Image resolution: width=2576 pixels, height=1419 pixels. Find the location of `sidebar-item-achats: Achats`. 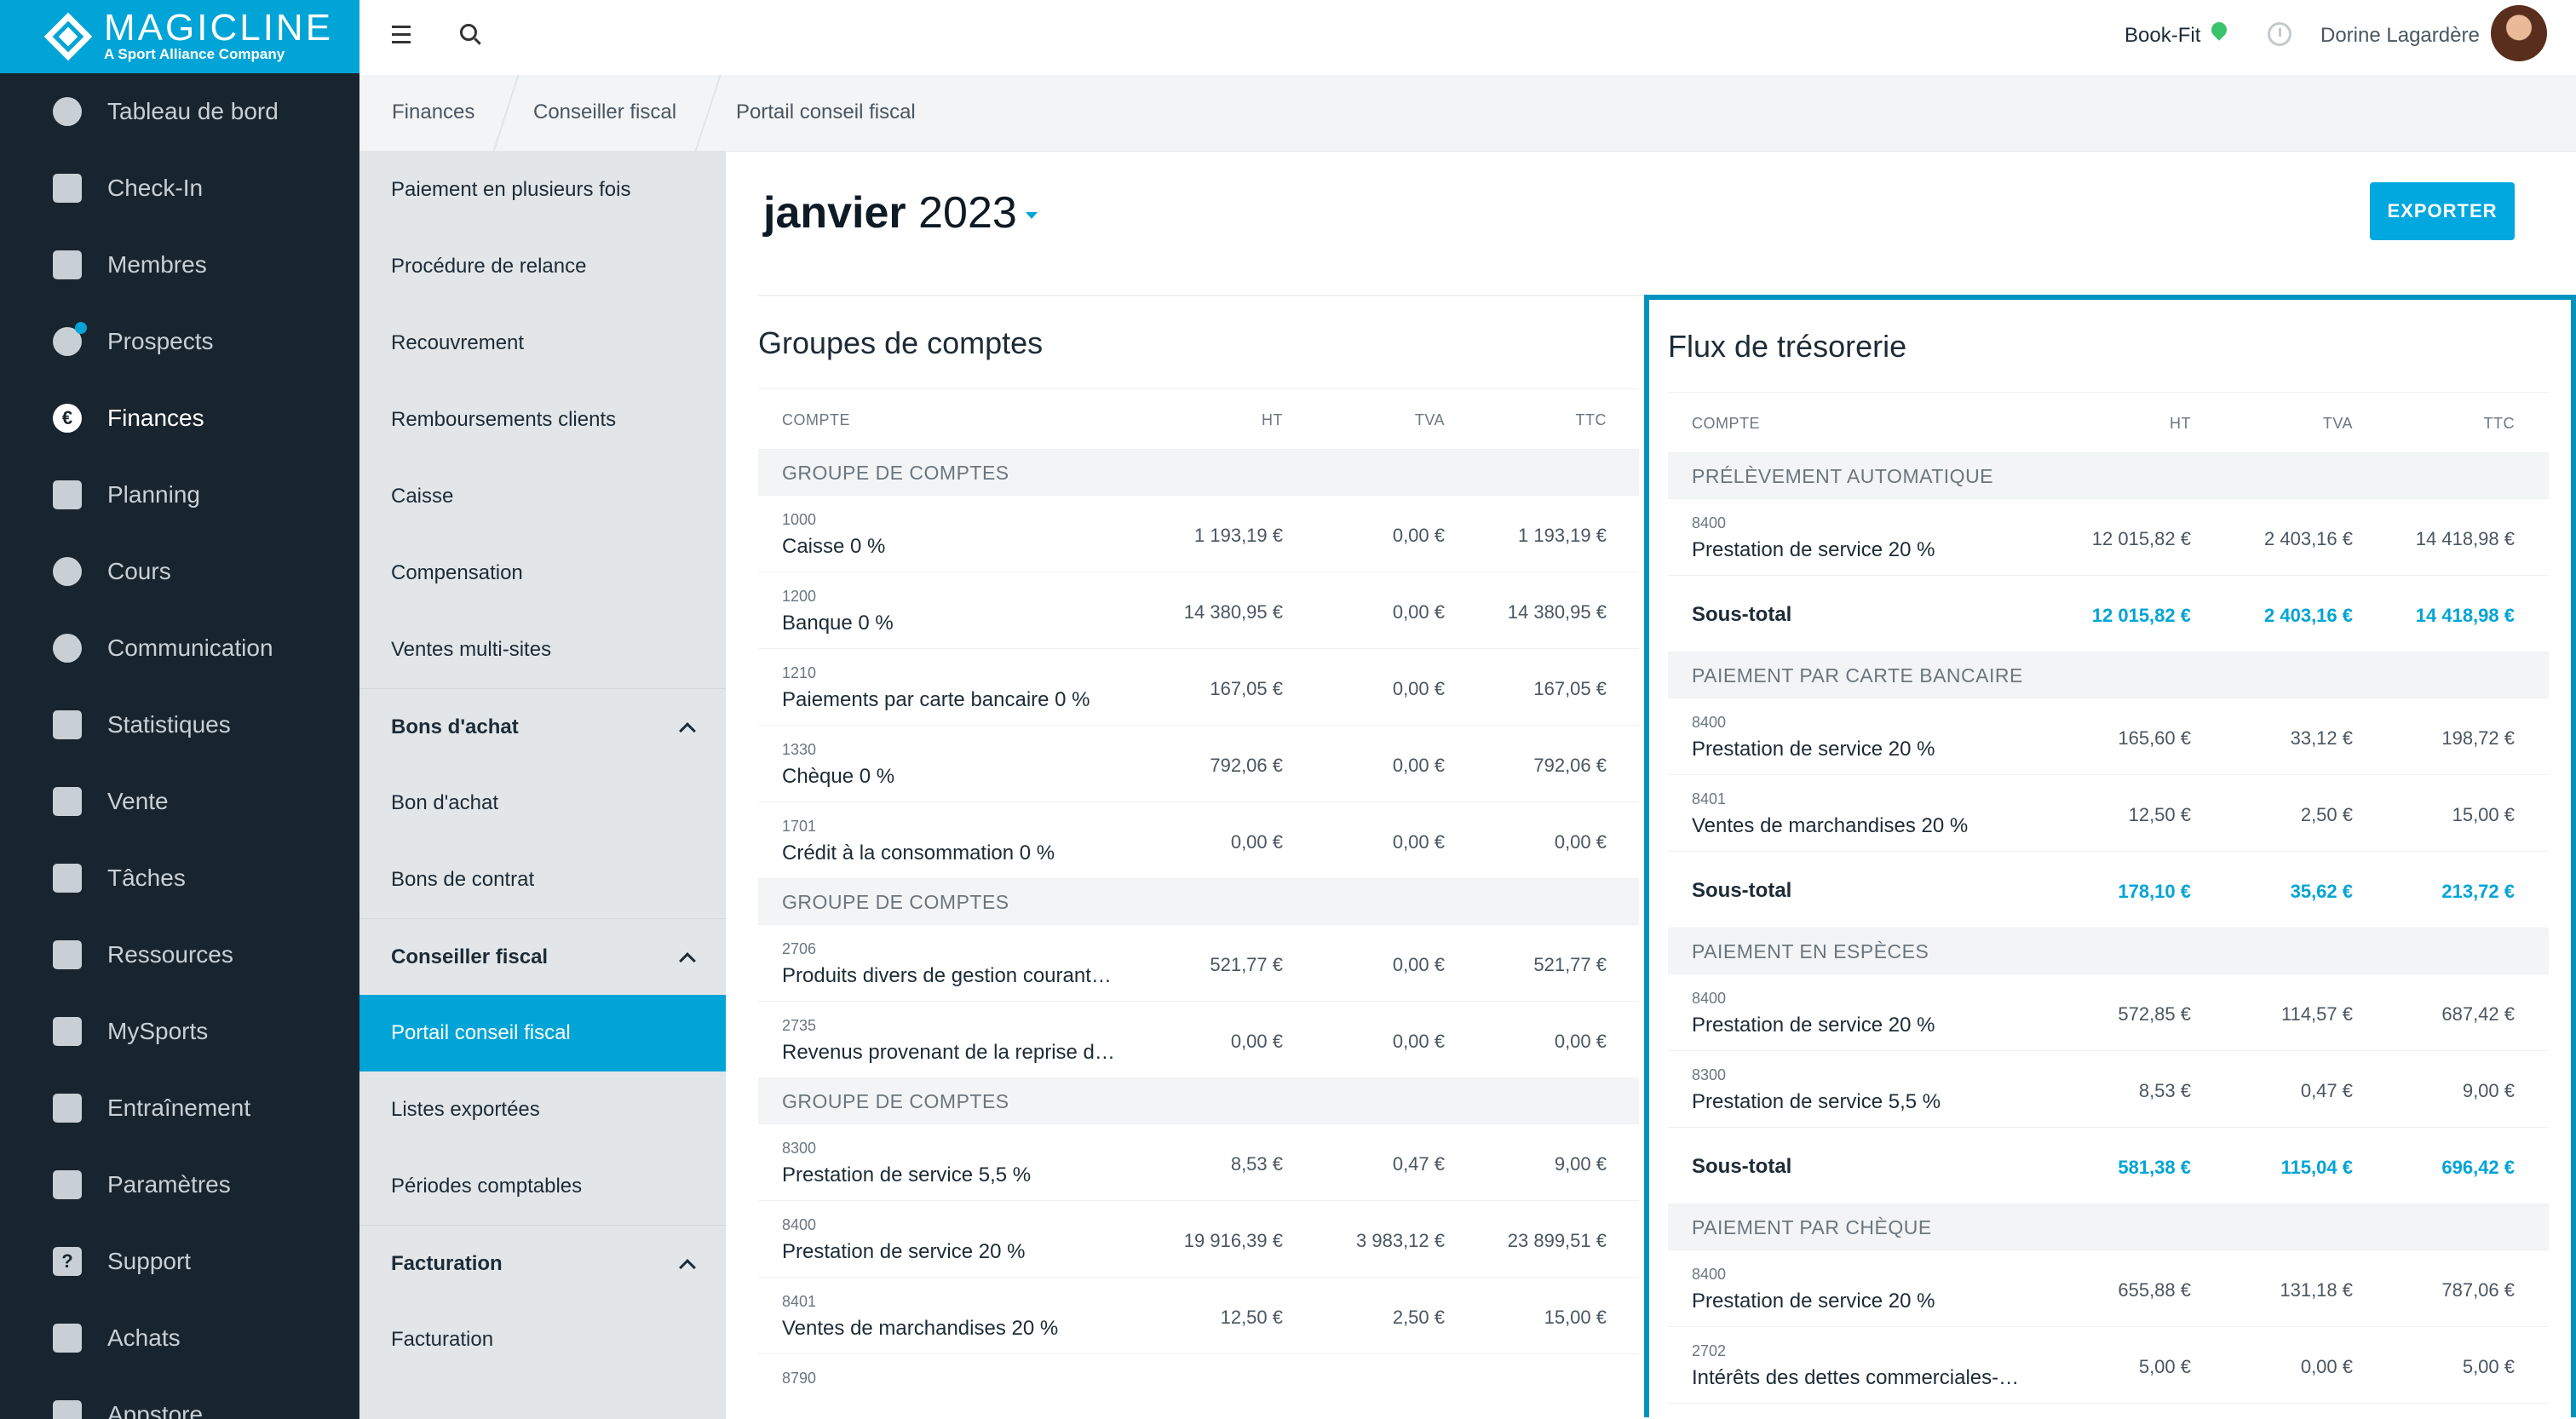

sidebar-item-achats: Achats is located at coordinates (180, 1338).